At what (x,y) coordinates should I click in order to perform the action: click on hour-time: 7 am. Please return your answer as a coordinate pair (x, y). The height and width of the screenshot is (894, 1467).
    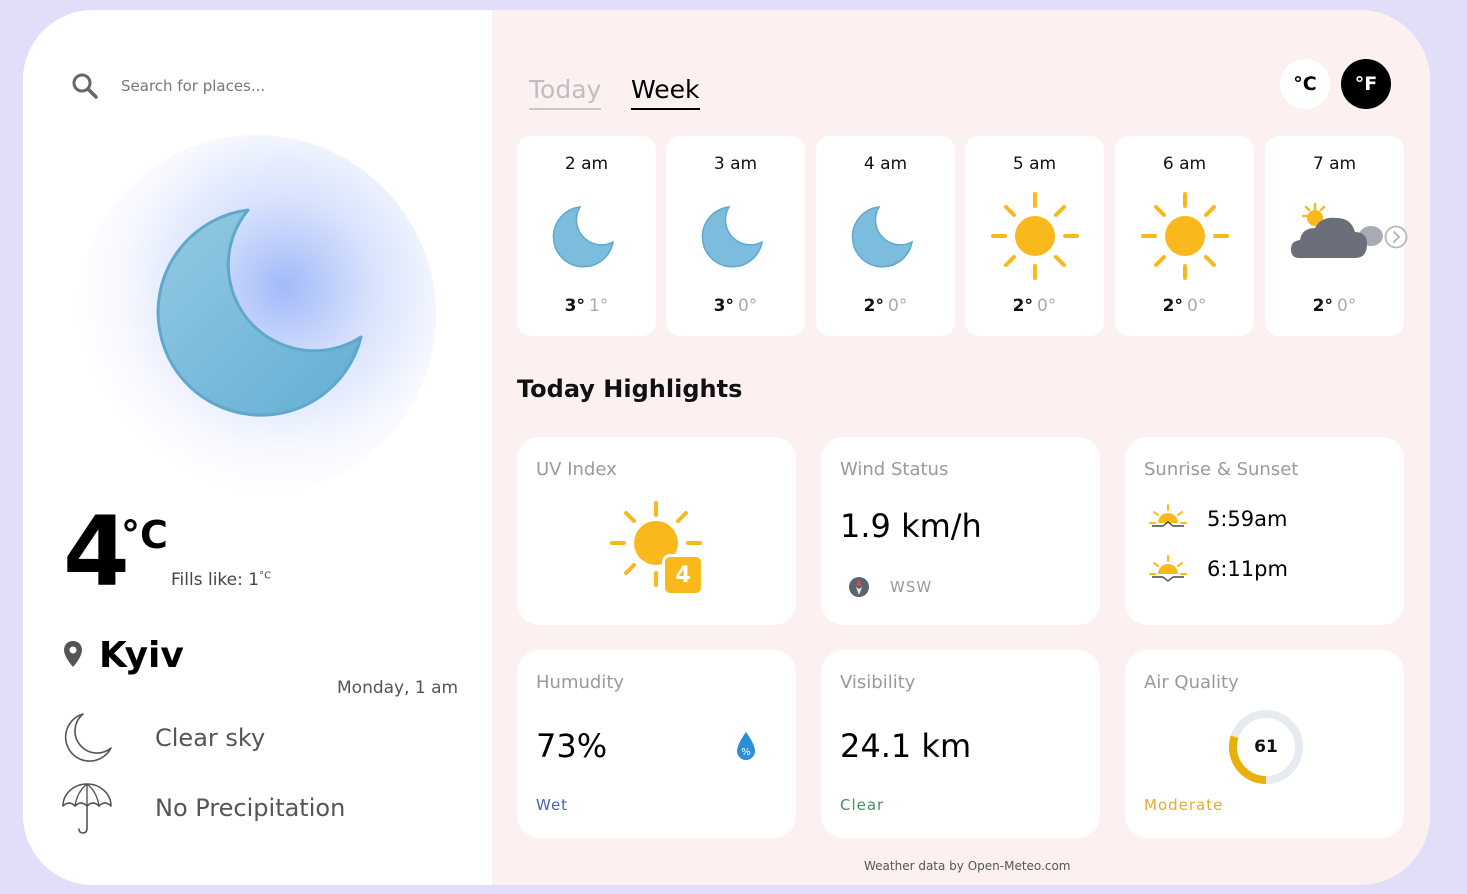
    Looking at the image, I should click on (1334, 164).